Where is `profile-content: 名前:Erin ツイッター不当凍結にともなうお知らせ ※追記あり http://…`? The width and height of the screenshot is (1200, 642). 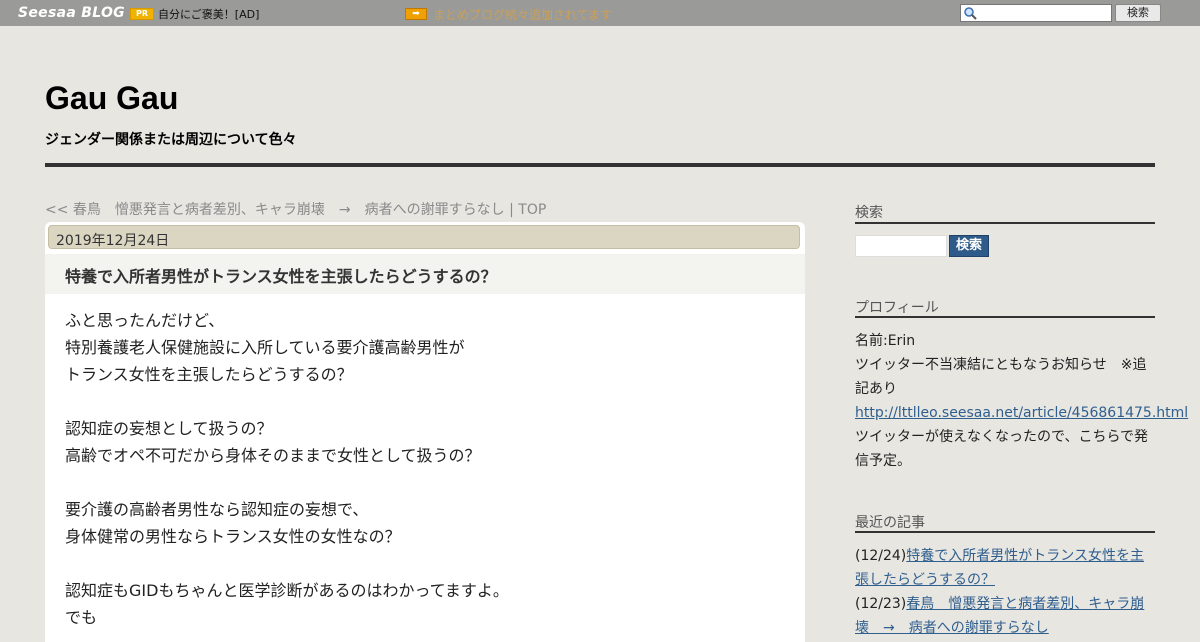
profile-content: 名前:Erin ツイッター不当凍結にともなうお知らせ ※追記あり http://… is located at coordinates (1021, 401).